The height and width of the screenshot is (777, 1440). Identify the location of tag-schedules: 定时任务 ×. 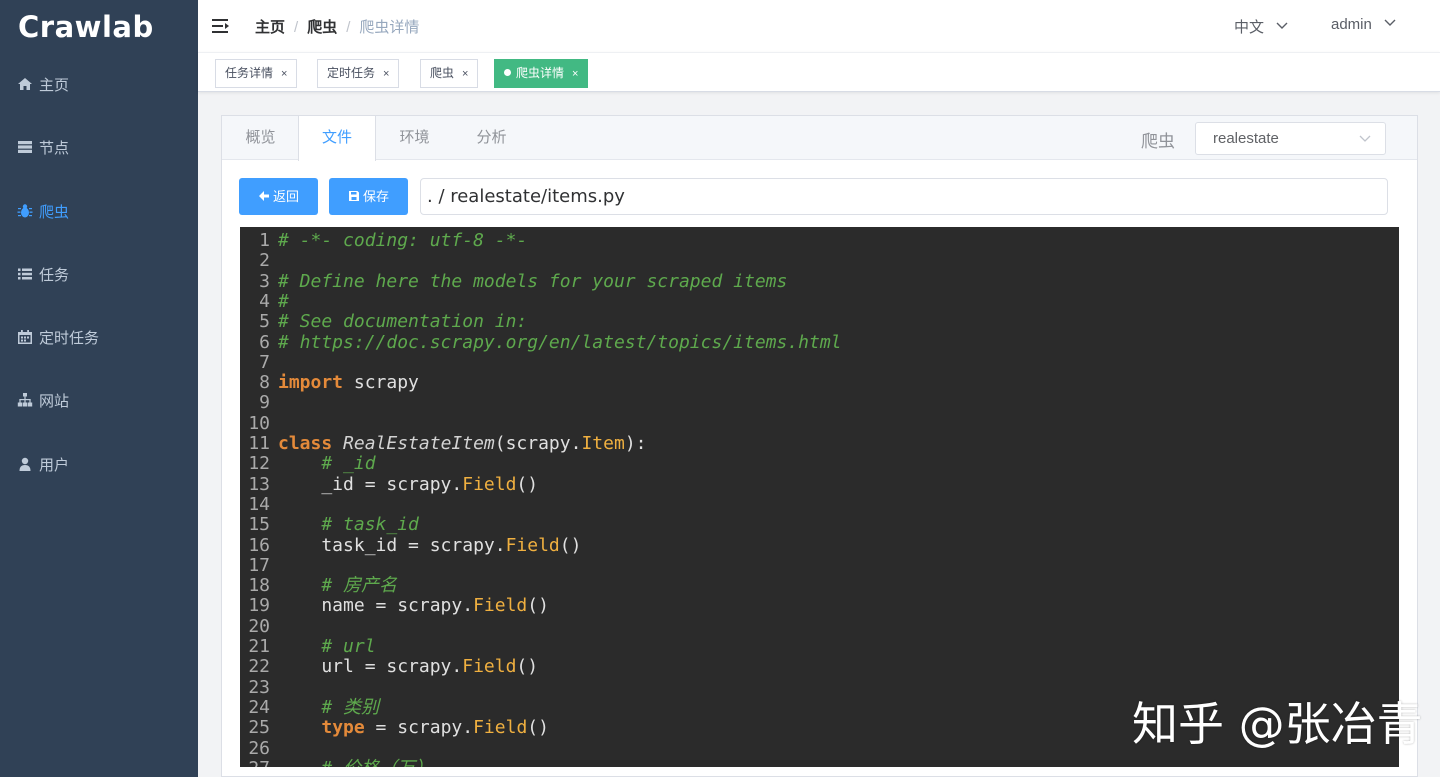
(358, 73).